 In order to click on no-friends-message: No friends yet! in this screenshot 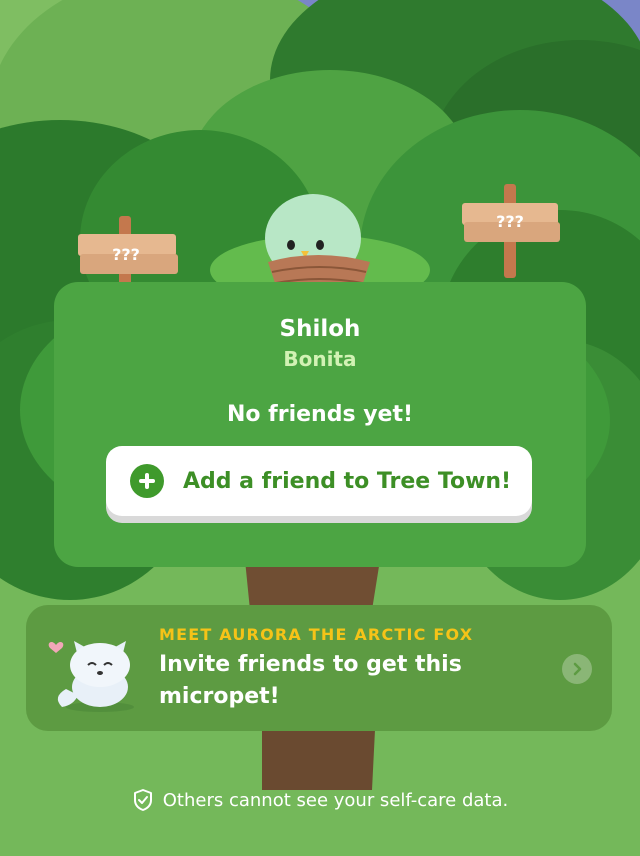, I will do `click(320, 414)`.